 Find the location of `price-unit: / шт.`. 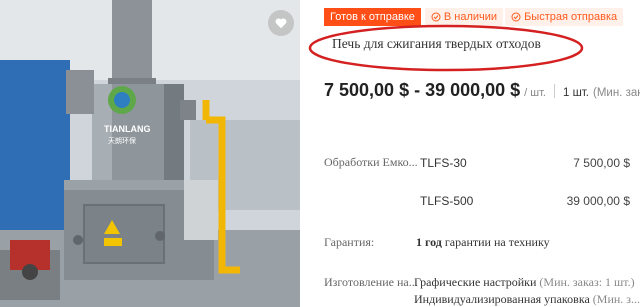

price-unit: / шт. is located at coordinates (535, 93).